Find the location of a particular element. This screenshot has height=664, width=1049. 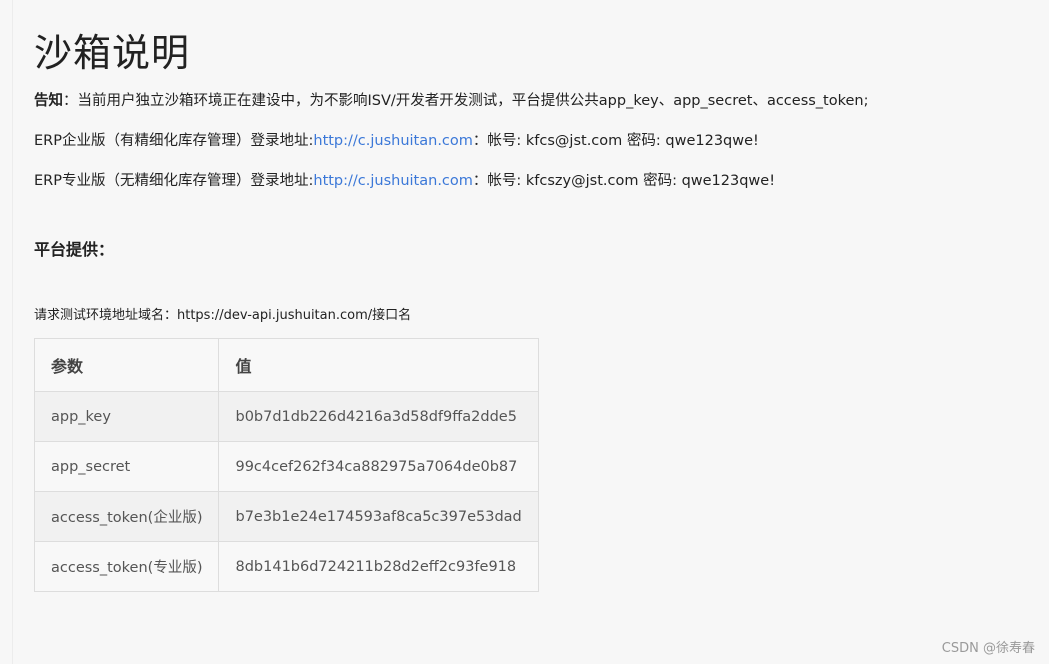

table-header-value: 值 is located at coordinates (378, 365).